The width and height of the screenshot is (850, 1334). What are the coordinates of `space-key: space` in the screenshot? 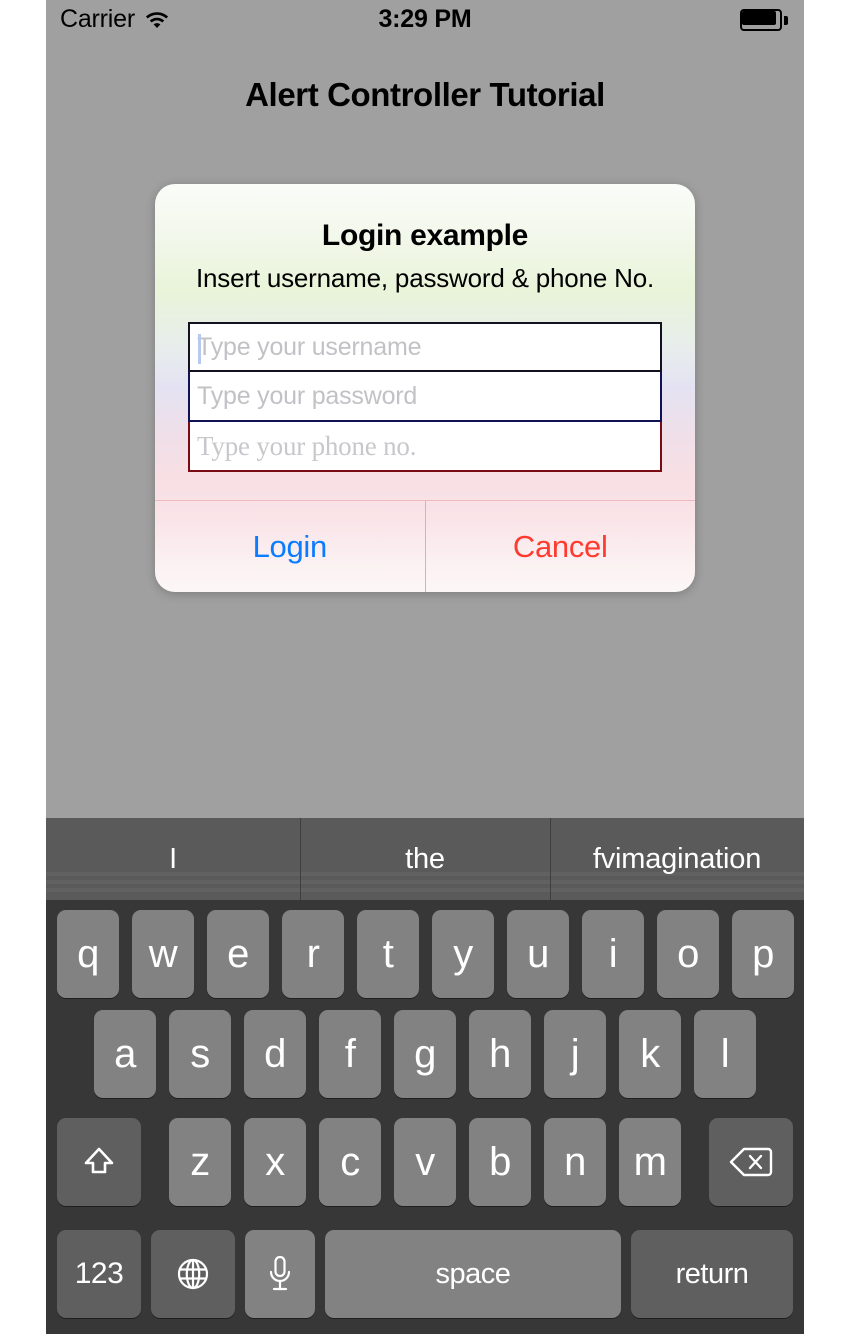 It's located at (473, 1274).